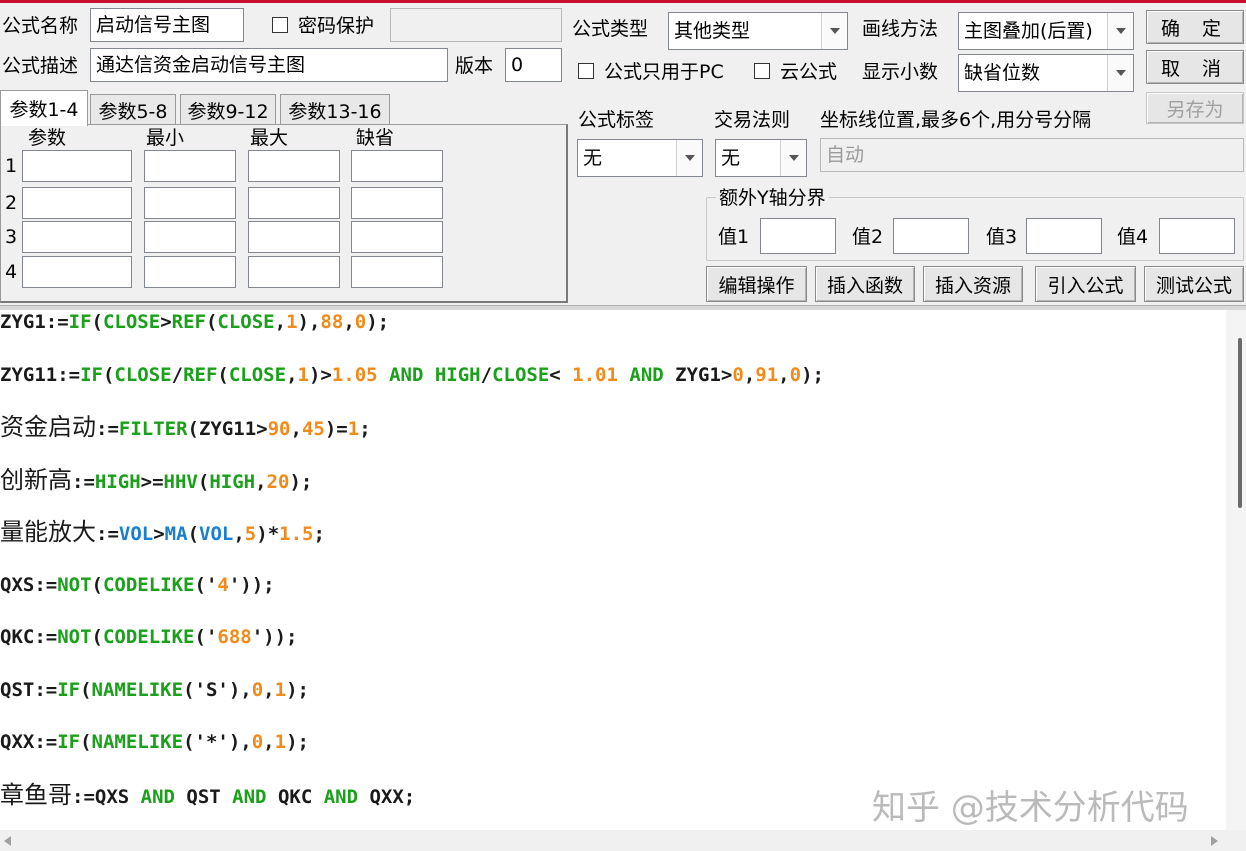 Image resolution: width=1246 pixels, height=851 pixels. Describe the element at coordinates (1064, 236) in the screenshot. I see `extra-y-value3-field` at that location.